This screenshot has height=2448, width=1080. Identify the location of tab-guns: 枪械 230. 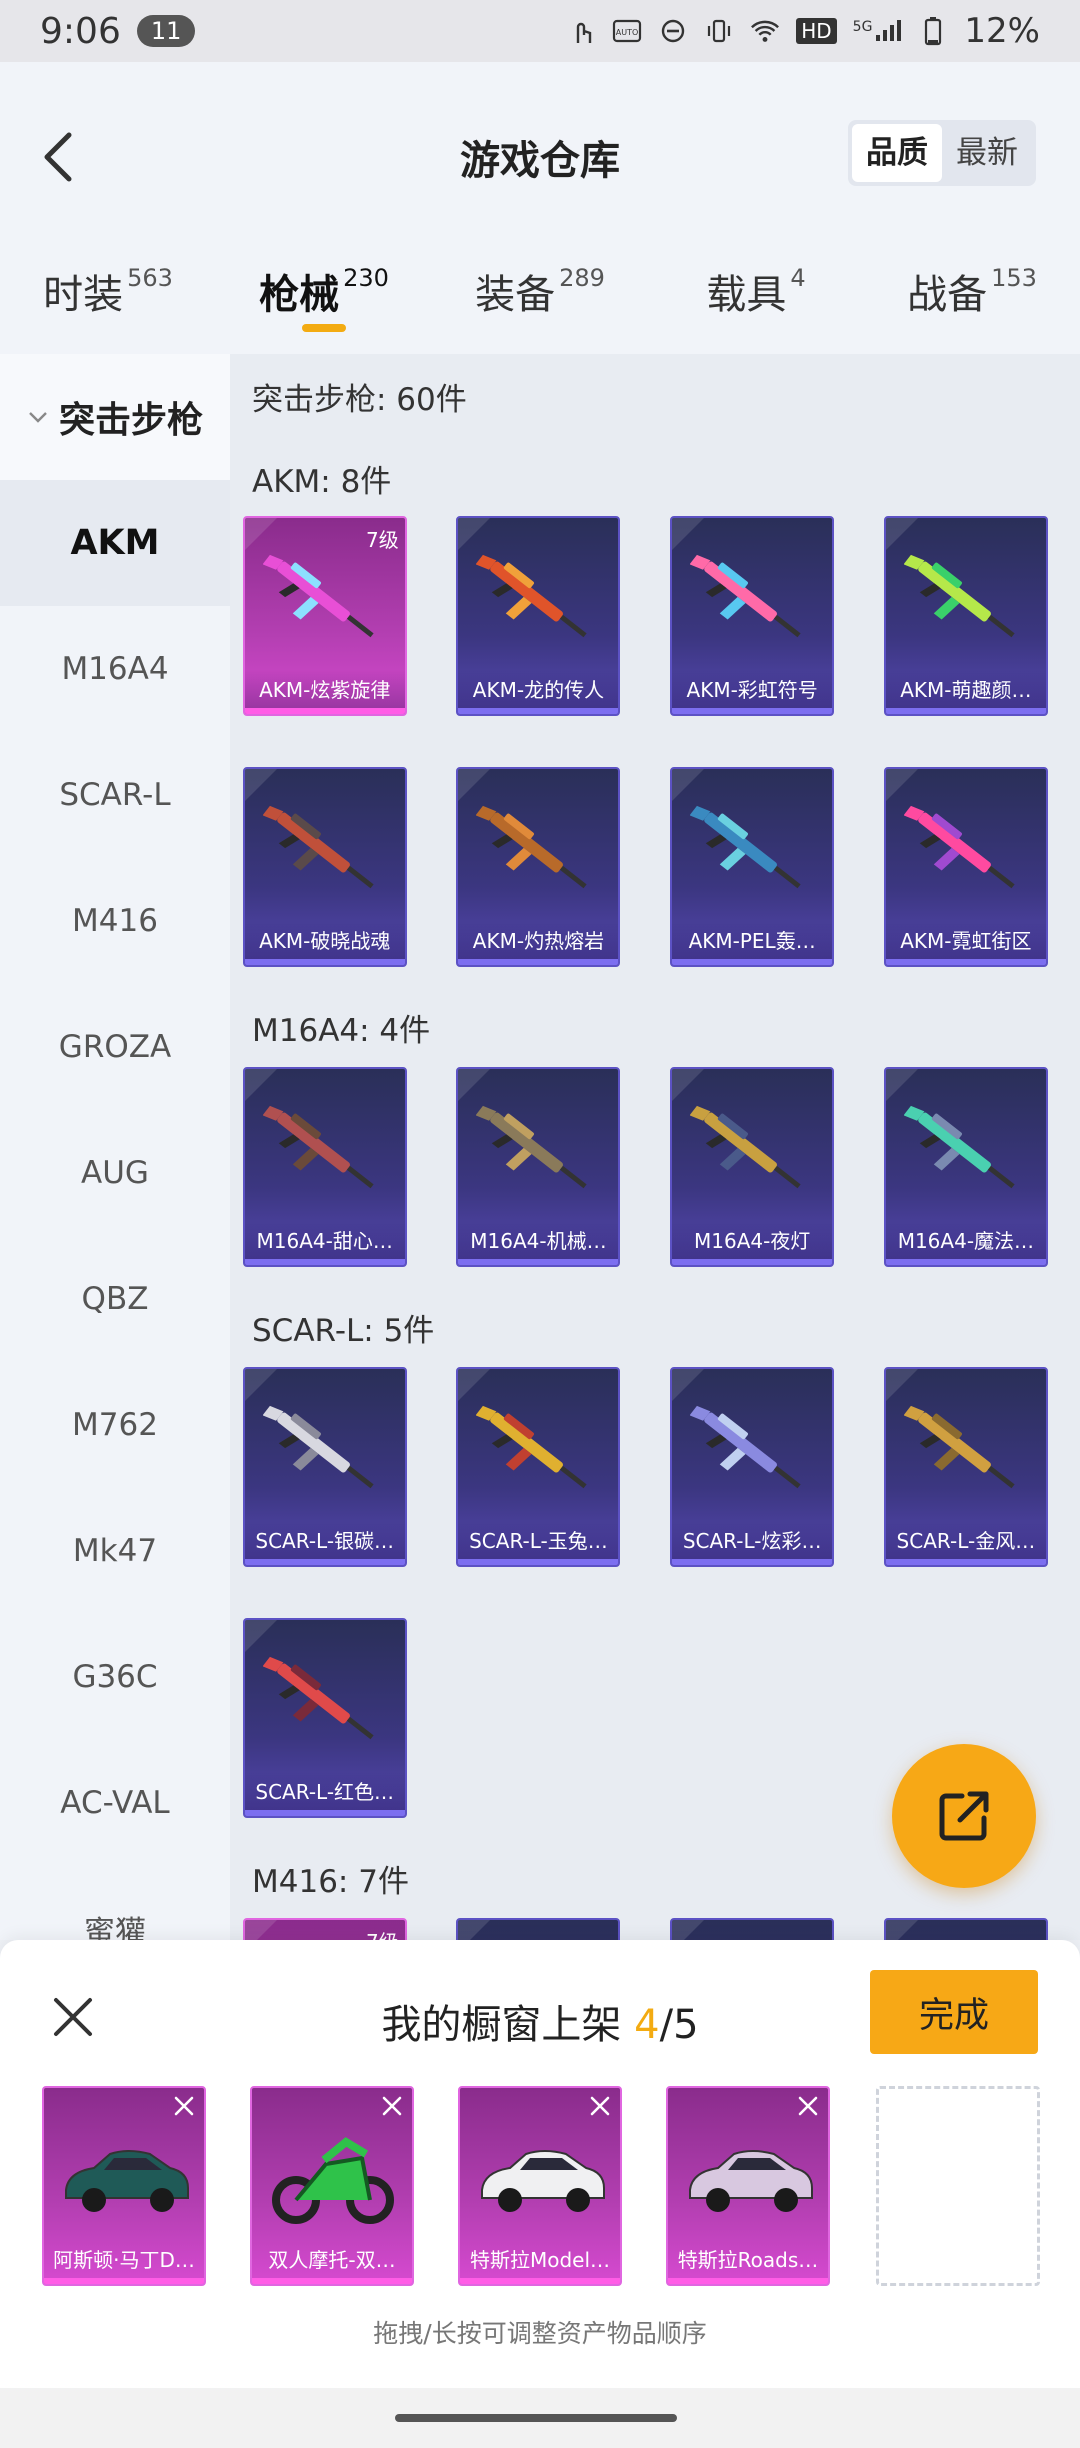
(324, 298).